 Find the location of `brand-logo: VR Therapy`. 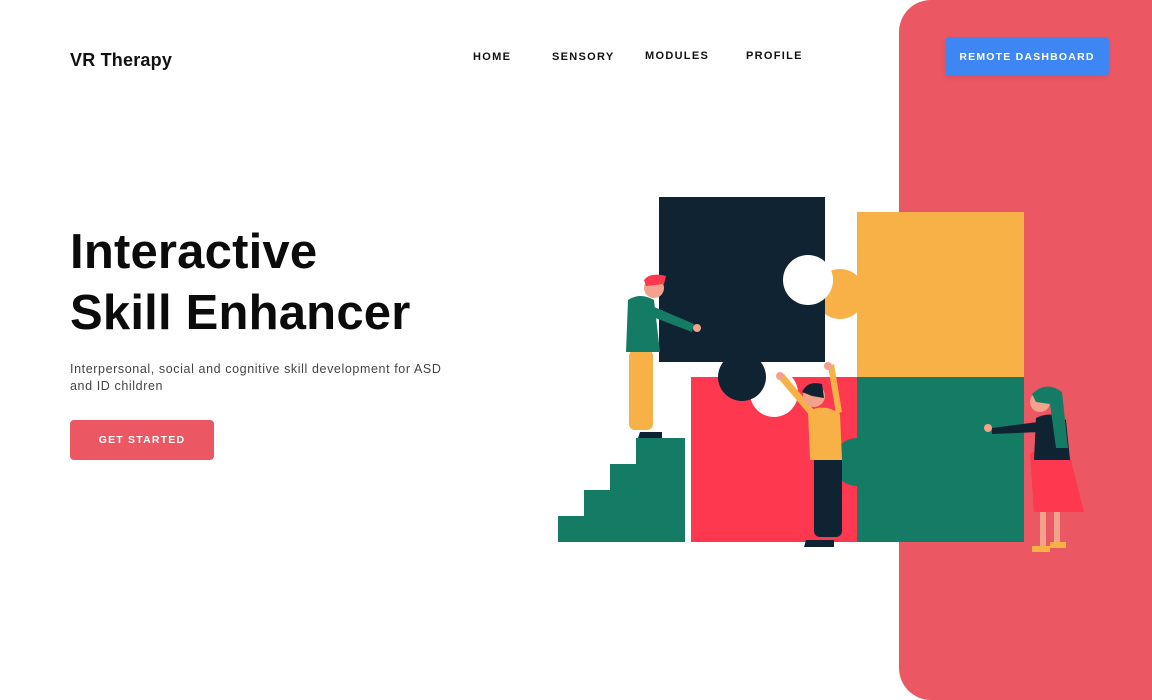

brand-logo: VR Therapy is located at coordinates (121, 60).